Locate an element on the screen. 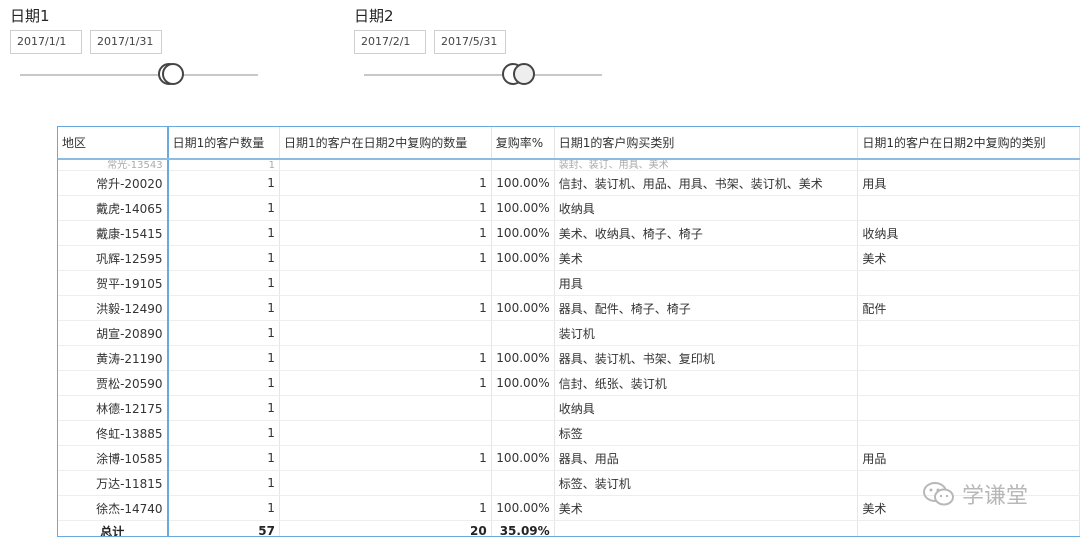  slicer-title: 日期2 is located at coordinates (374, 16).